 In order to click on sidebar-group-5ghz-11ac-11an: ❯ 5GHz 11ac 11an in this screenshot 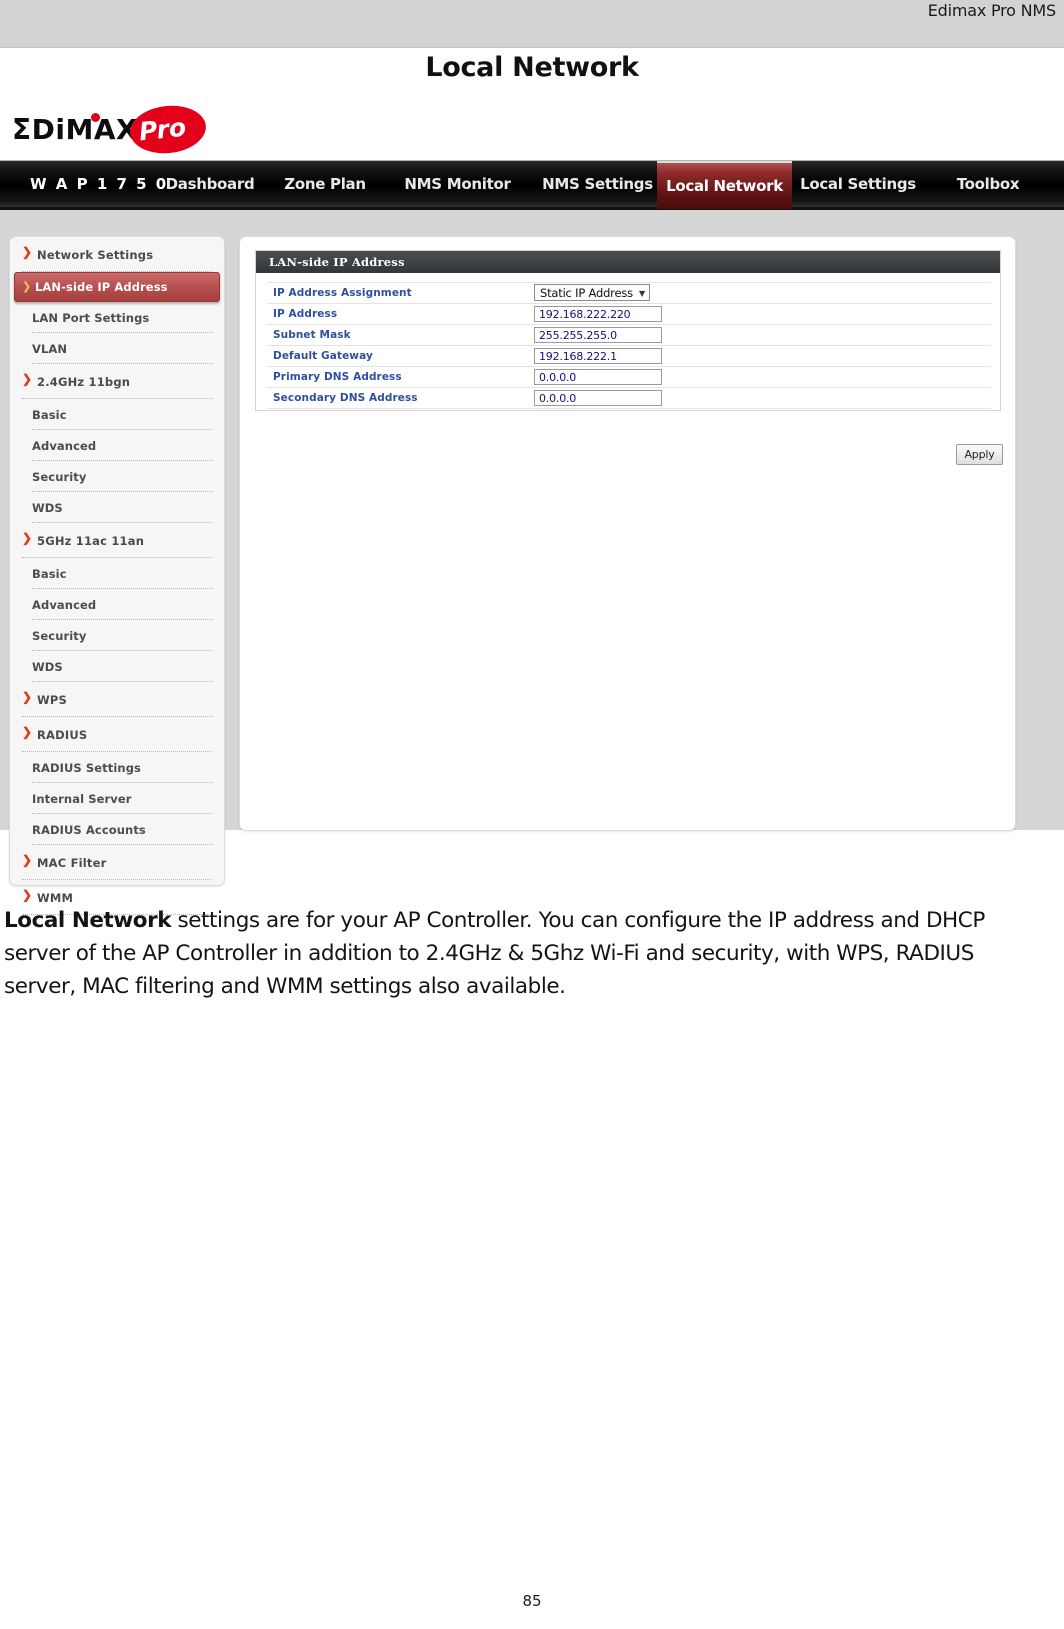, I will do `click(117, 540)`.